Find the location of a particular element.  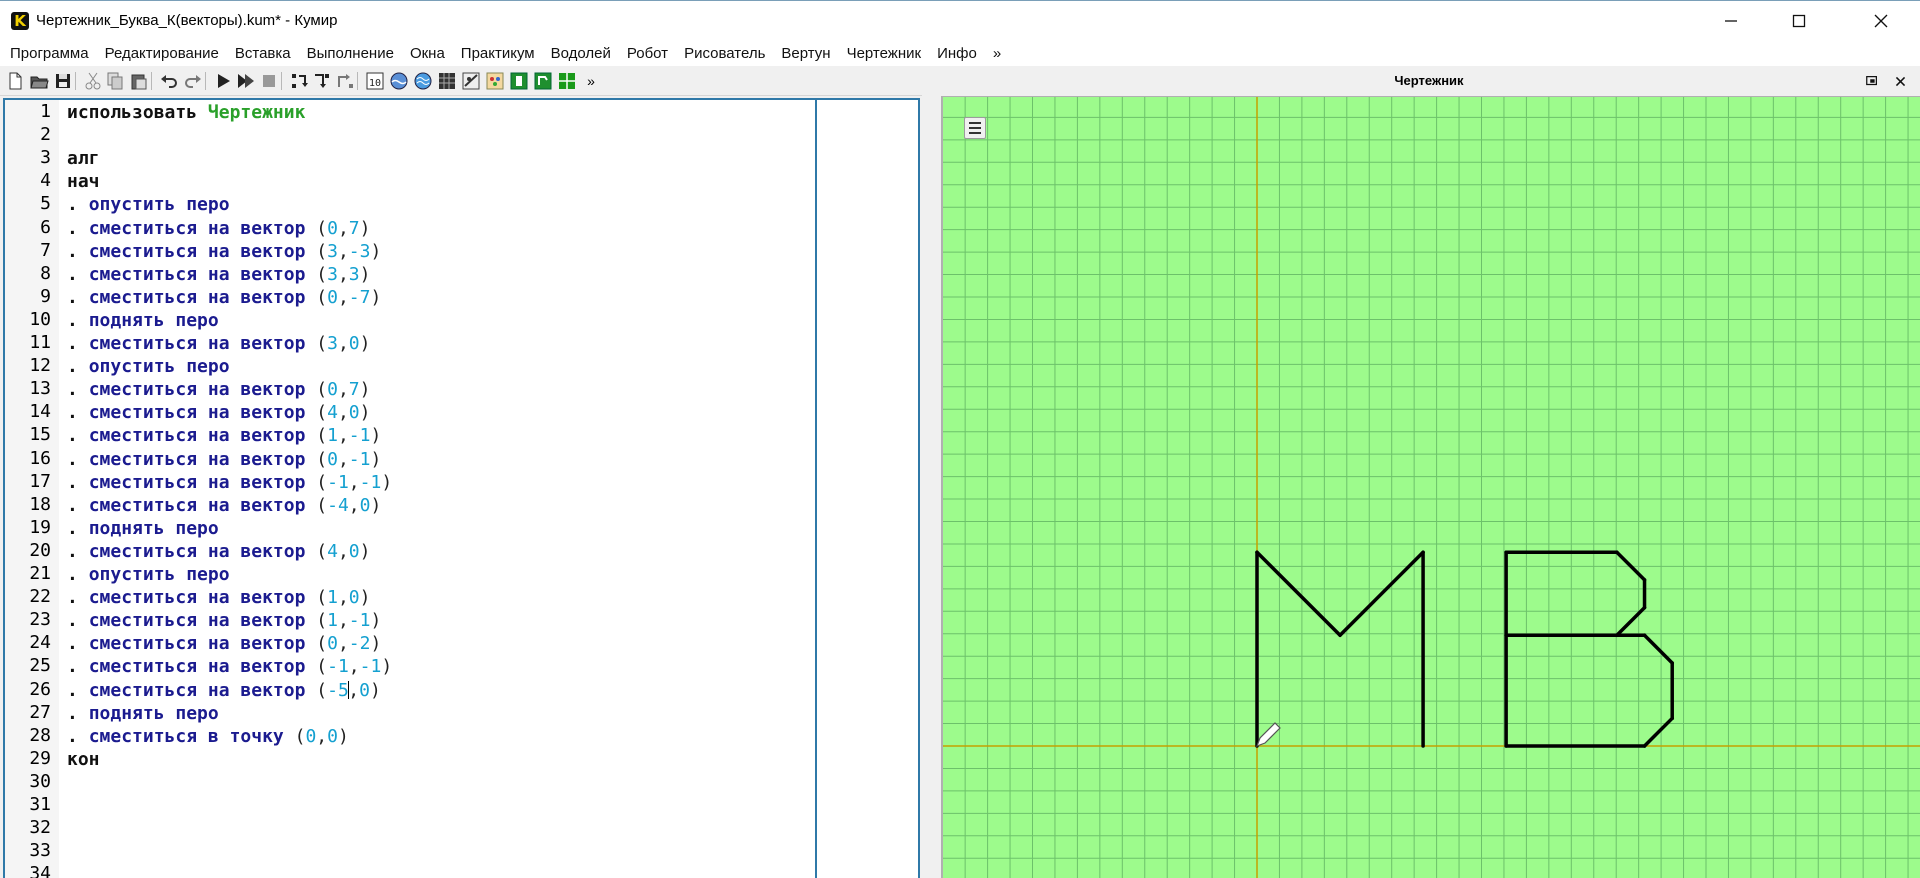

minimize-button is located at coordinates (1731, 21).